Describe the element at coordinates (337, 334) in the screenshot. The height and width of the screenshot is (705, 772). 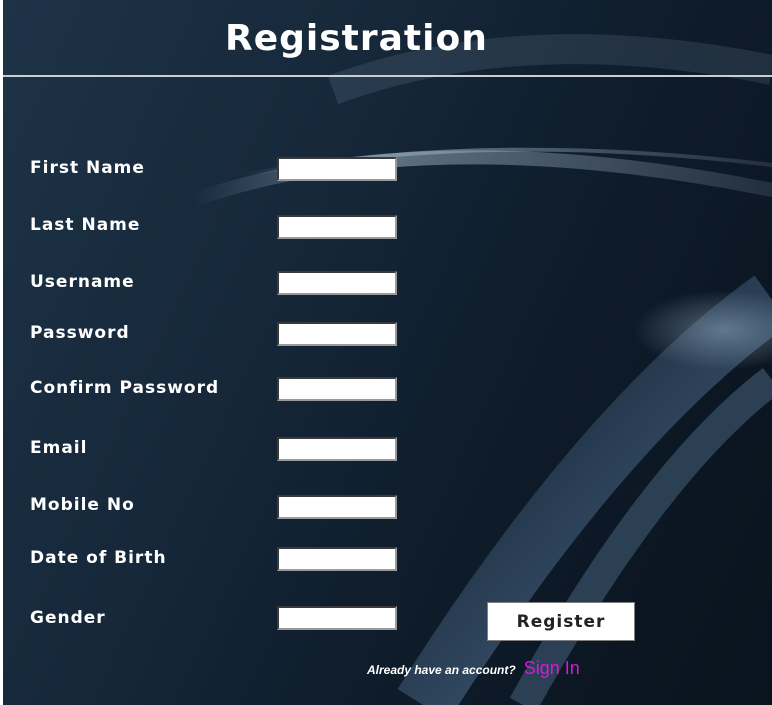
I see `password-field` at that location.